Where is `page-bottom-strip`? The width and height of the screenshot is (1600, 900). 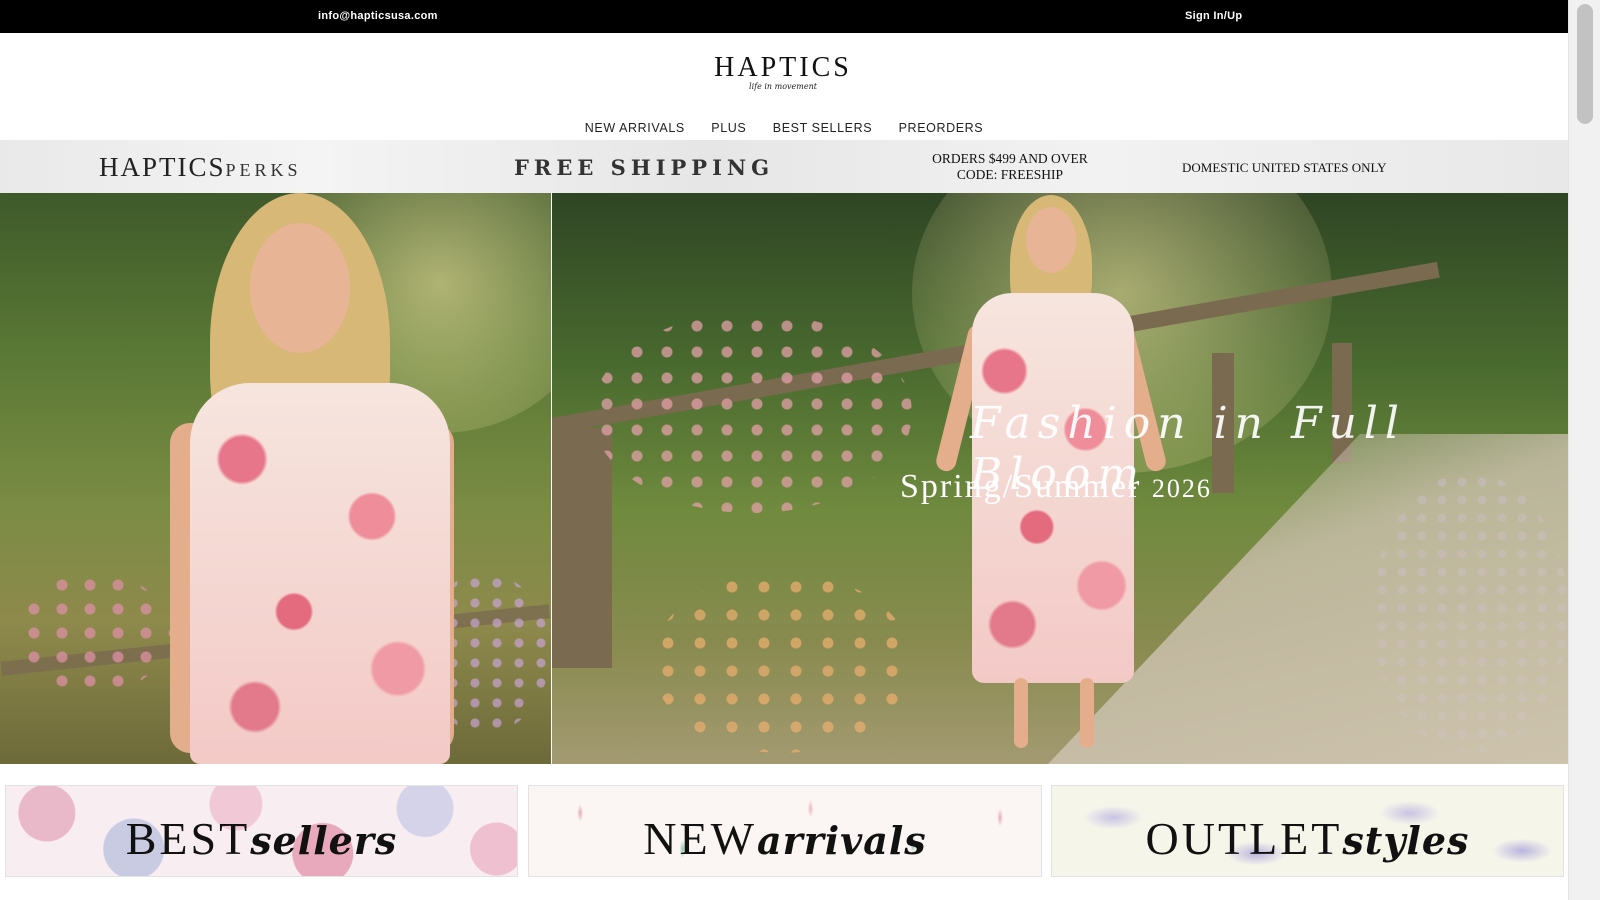 page-bottom-strip is located at coordinates (784, 888).